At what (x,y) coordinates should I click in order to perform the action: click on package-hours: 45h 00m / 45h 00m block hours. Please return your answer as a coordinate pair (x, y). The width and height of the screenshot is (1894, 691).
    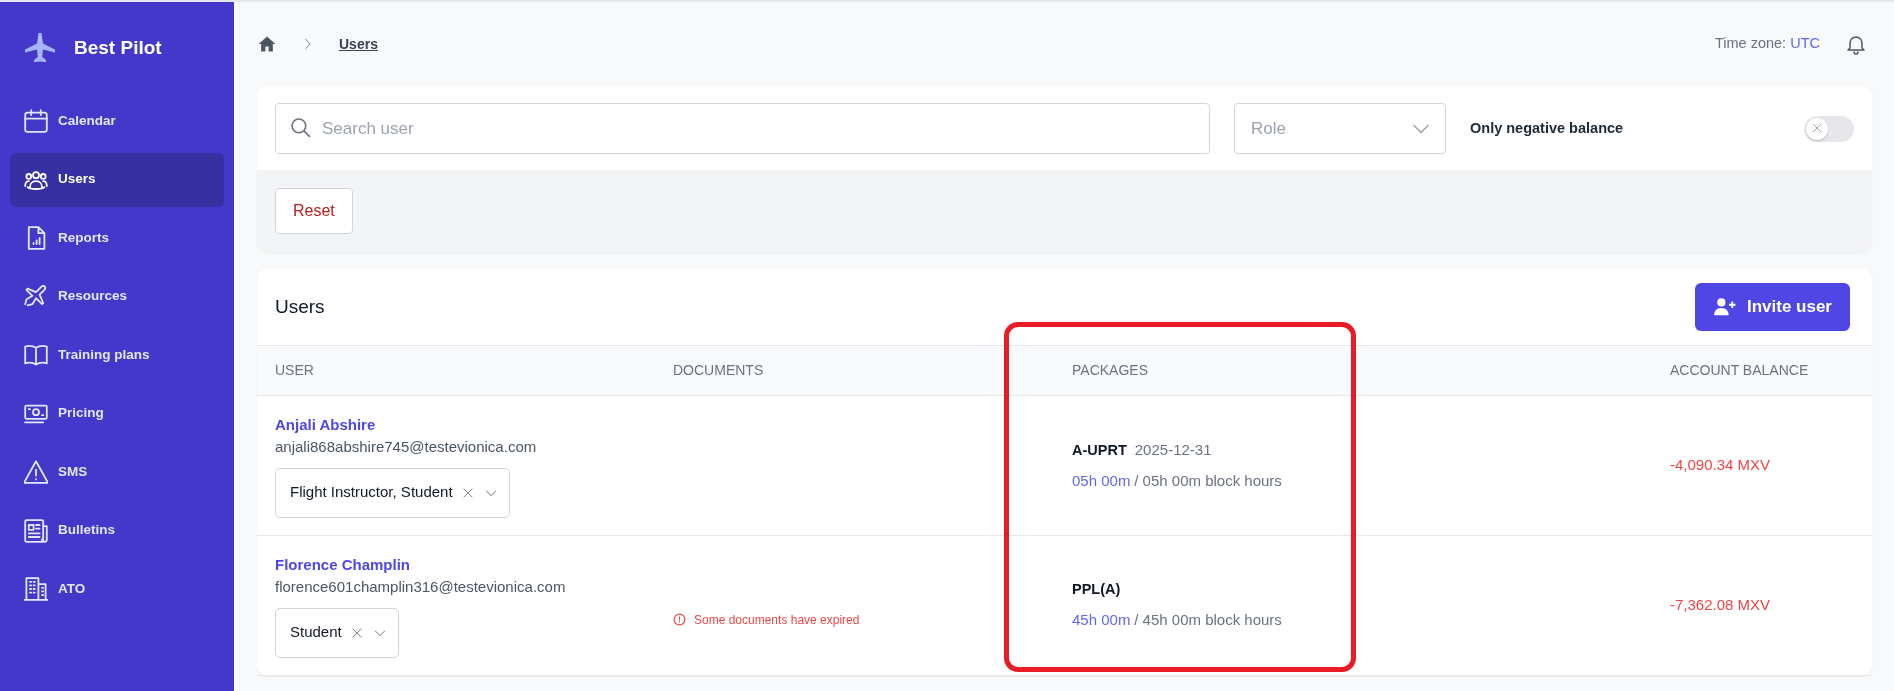
    Looking at the image, I should click on (1177, 620).